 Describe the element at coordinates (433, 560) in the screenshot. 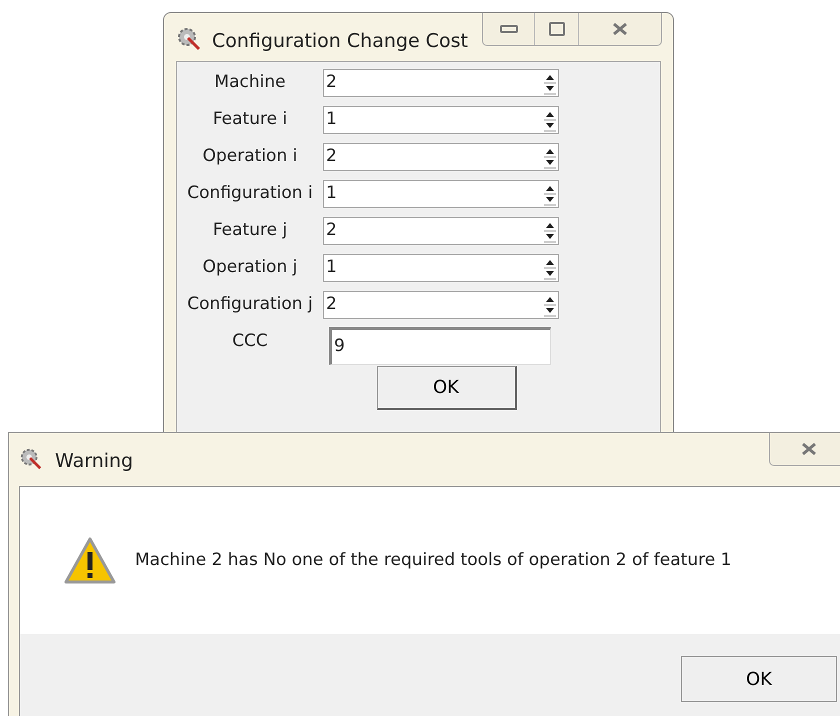

I see `warning-message: Machine 2 has No one of the required tools of operation 2 of feature 1` at that location.